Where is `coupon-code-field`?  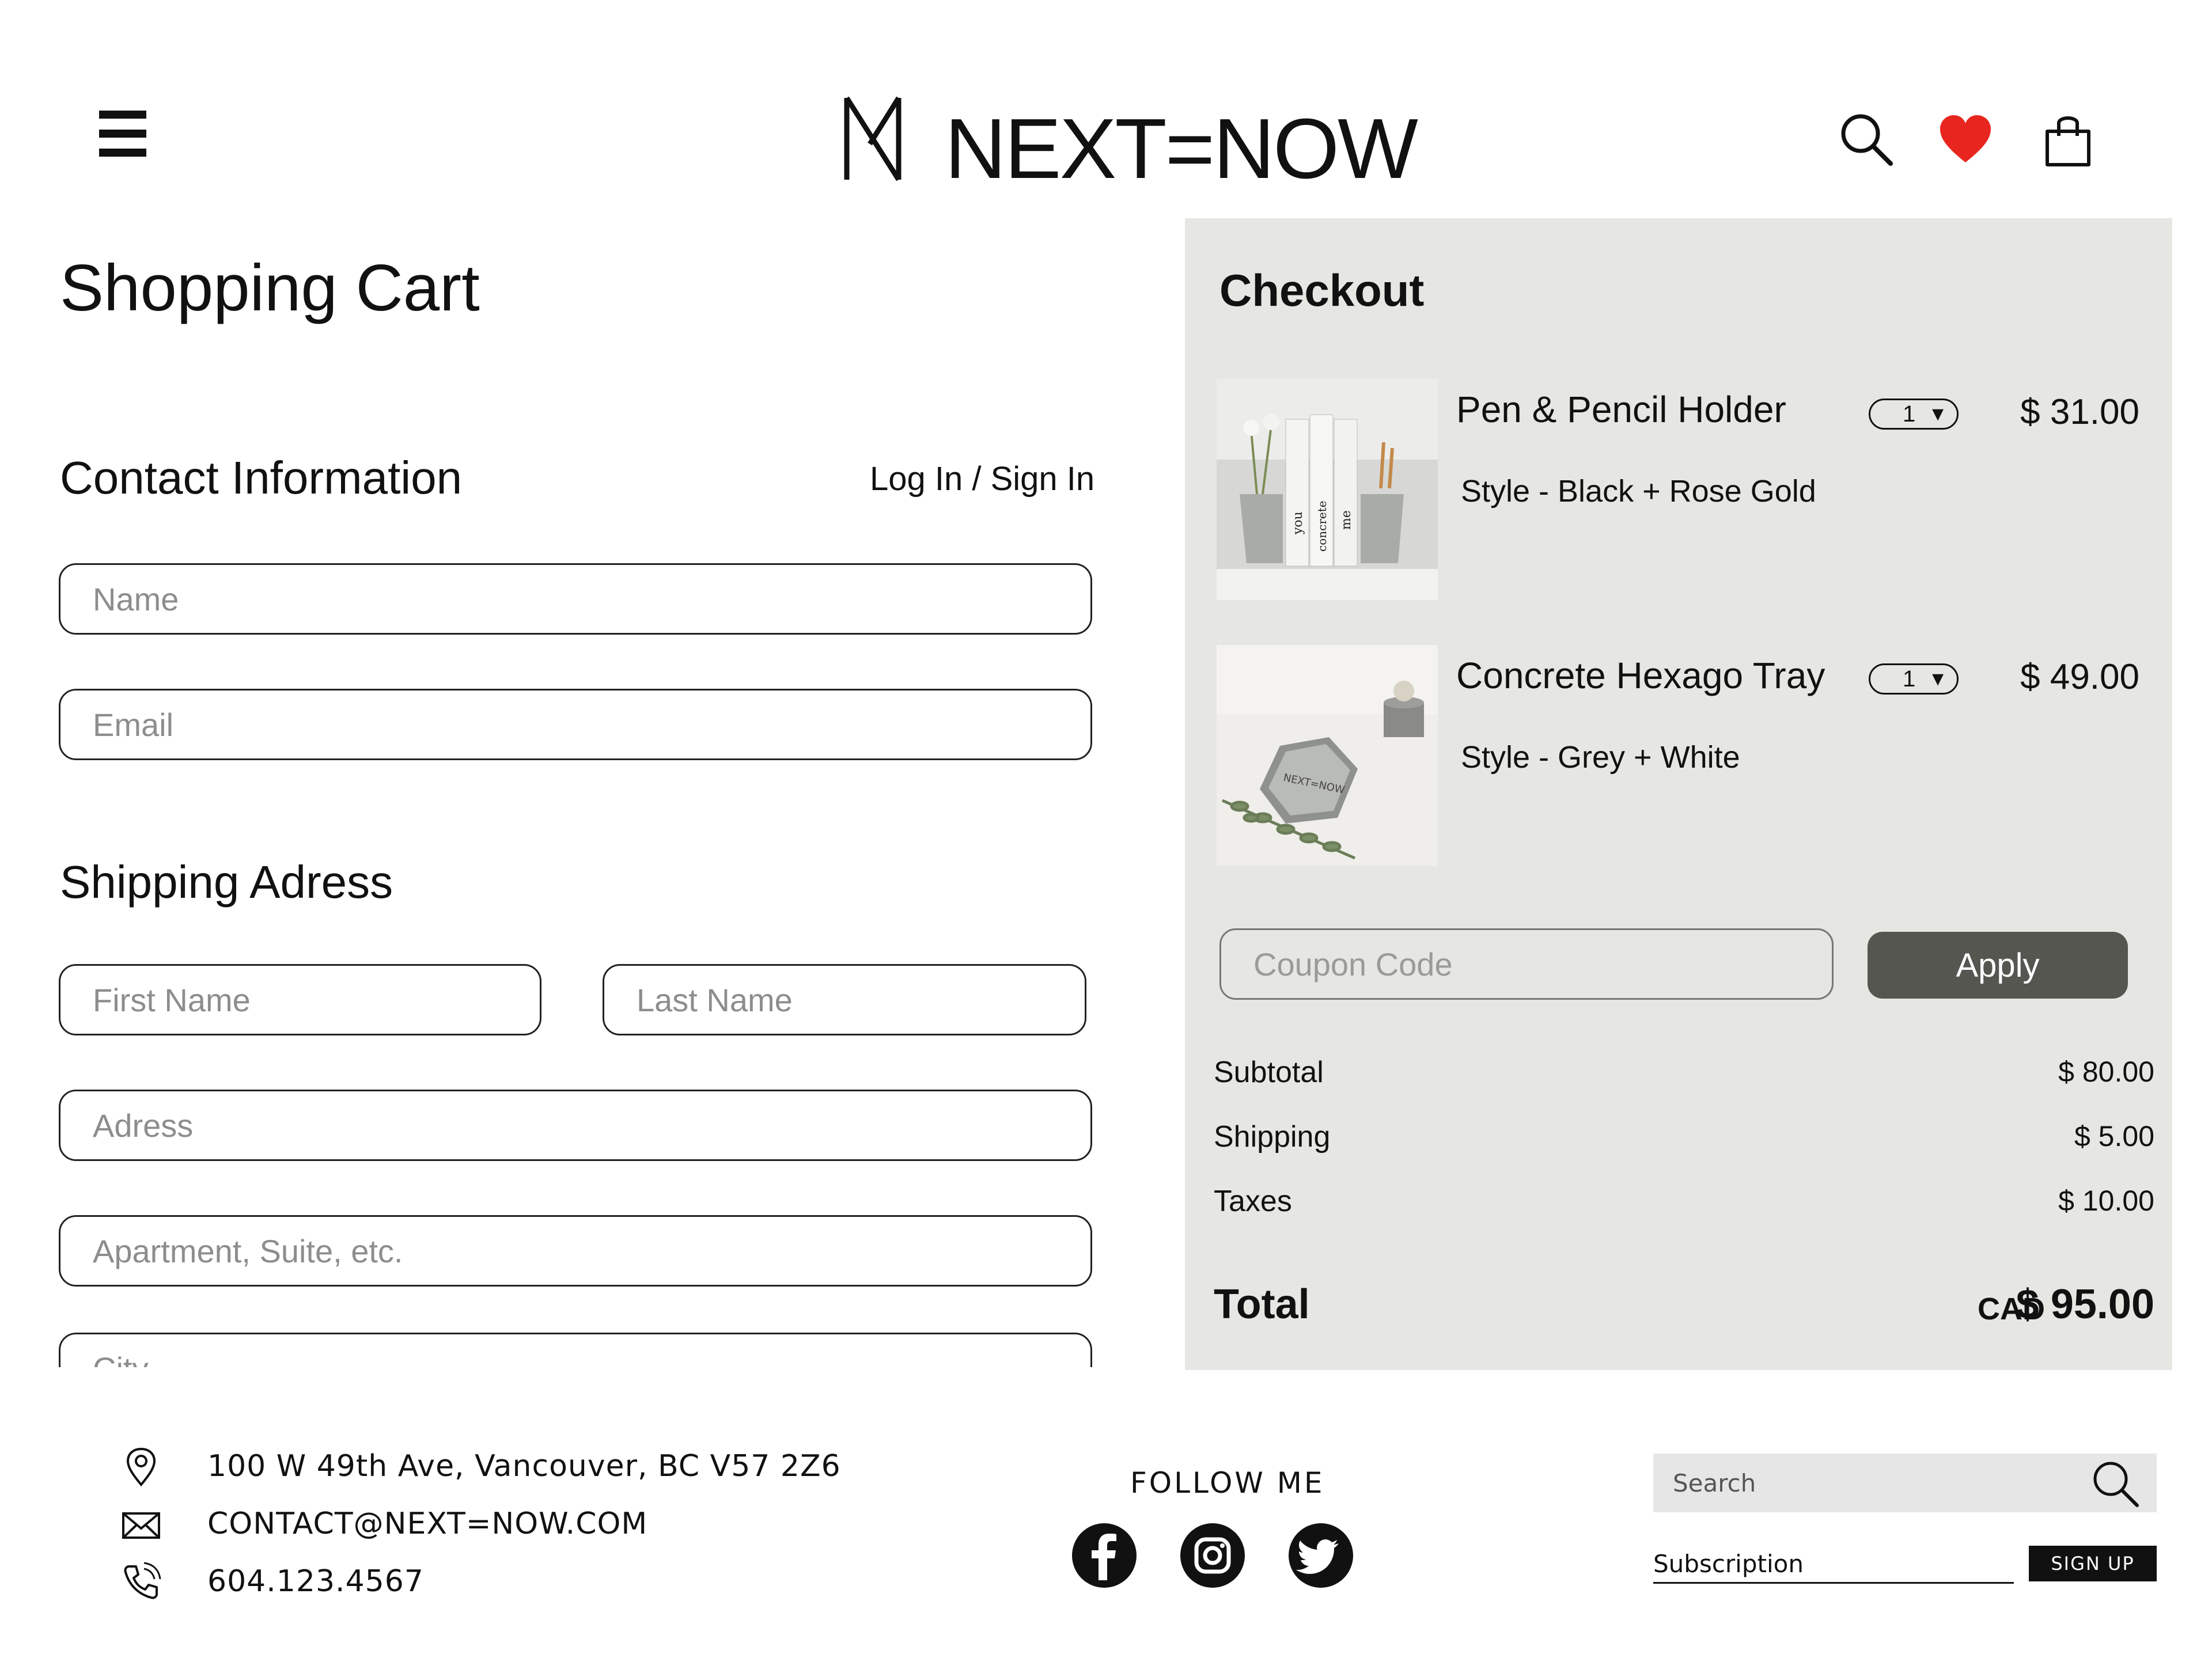 coupon-code-field is located at coordinates (1526, 964).